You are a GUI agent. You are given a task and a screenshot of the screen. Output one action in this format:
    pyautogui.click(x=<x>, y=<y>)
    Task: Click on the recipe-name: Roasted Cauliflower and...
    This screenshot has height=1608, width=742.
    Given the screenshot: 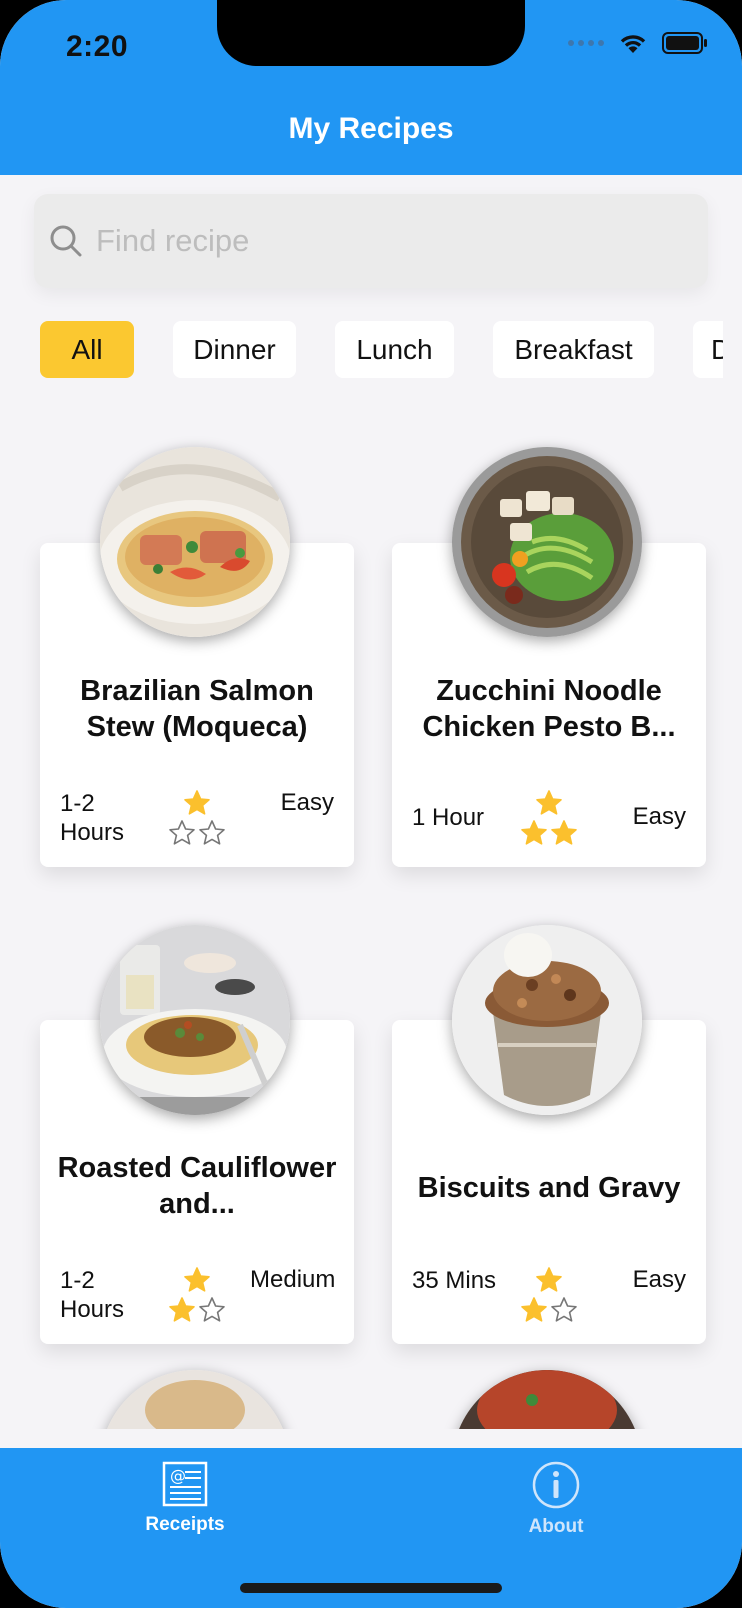 What is the action you would take?
    pyautogui.click(x=197, y=1186)
    